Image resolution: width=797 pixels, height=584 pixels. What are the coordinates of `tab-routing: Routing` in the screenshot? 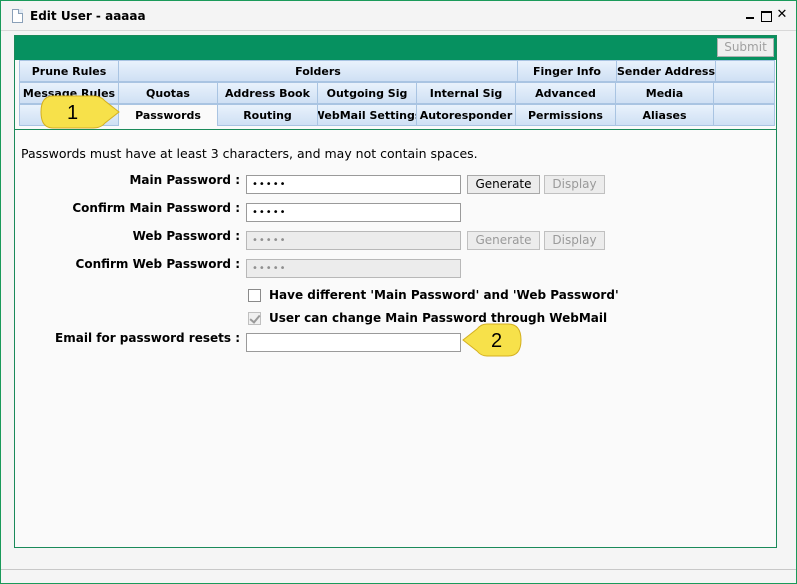 It's located at (267, 115).